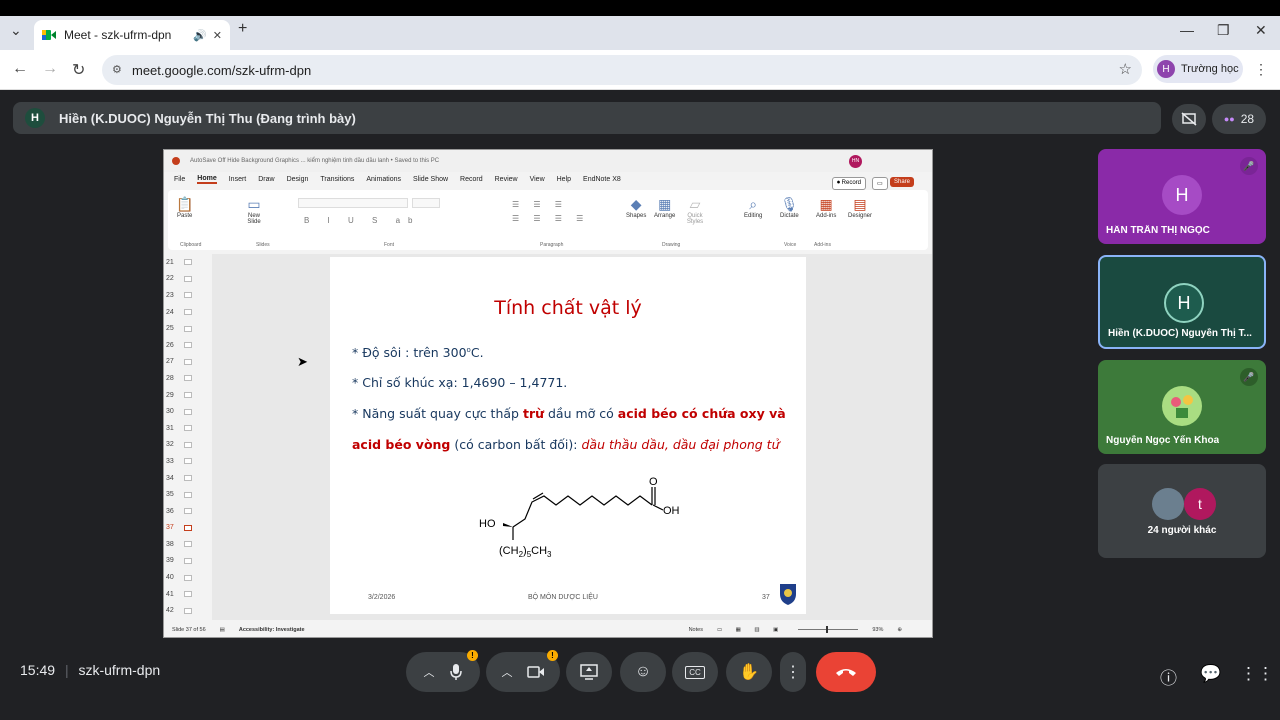  I want to click on chem-carboxyl-oh: OH, so click(671, 511).